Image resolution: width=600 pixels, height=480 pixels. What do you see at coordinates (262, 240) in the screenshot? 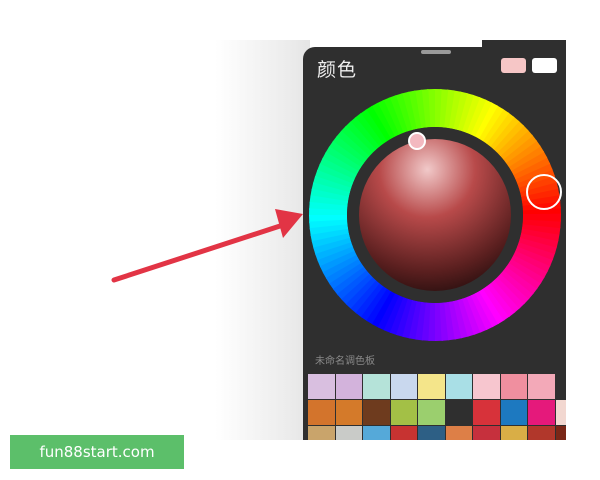
I see `backdrop-shadow` at bounding box center [262, 240].